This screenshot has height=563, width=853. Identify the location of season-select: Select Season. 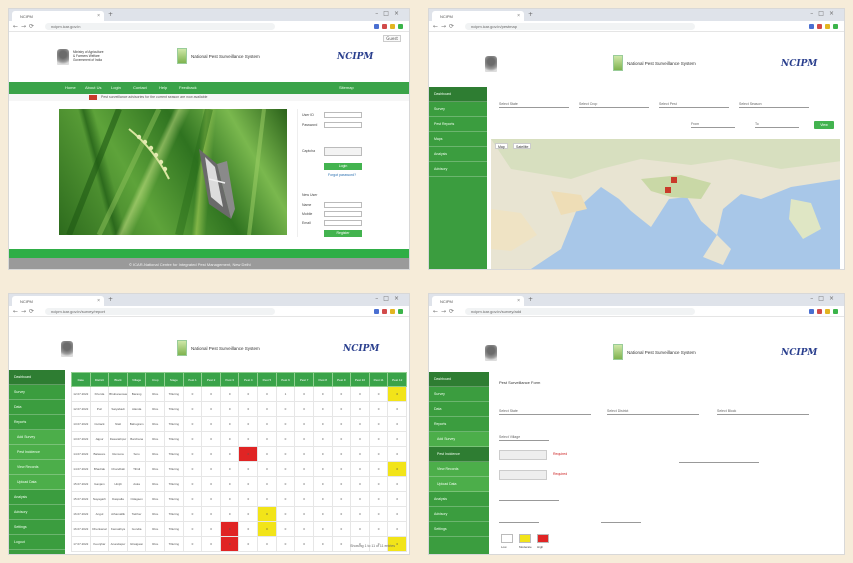
(774, 104).